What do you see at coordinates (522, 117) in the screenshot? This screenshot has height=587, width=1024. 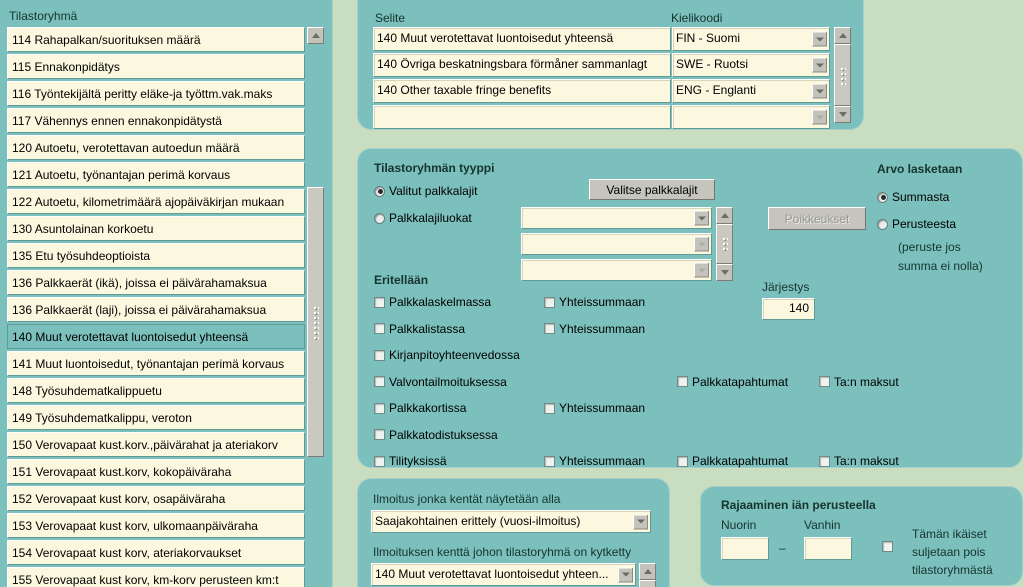 I see `selite-input` at bounding box center [522, 117].